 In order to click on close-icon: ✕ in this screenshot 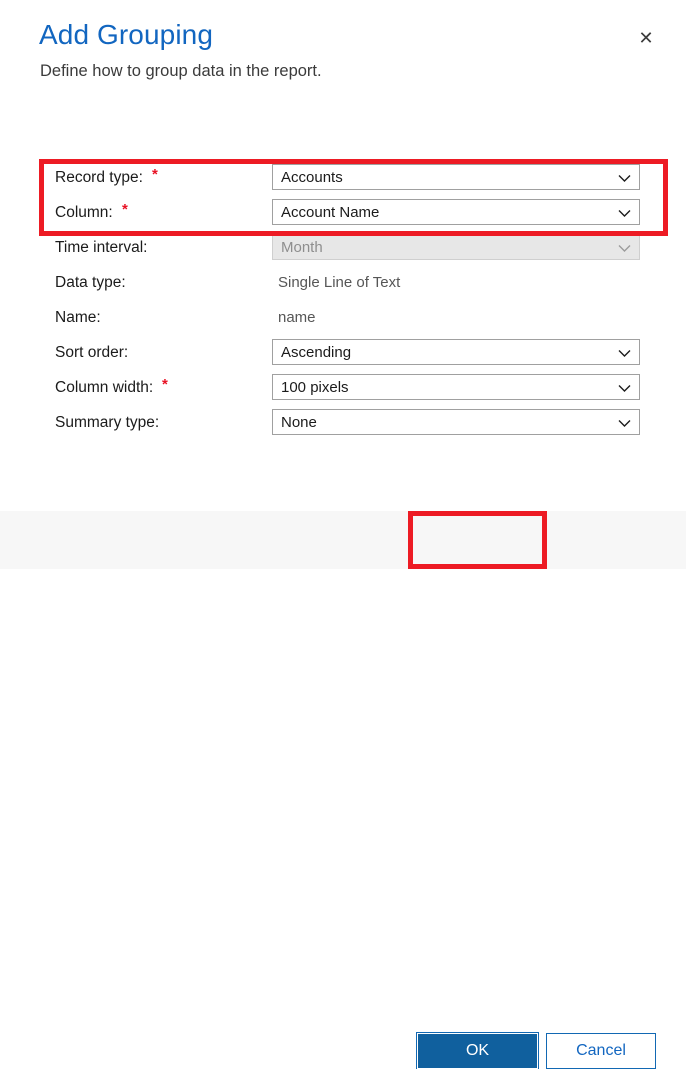, I will do `click(646, 38)`.